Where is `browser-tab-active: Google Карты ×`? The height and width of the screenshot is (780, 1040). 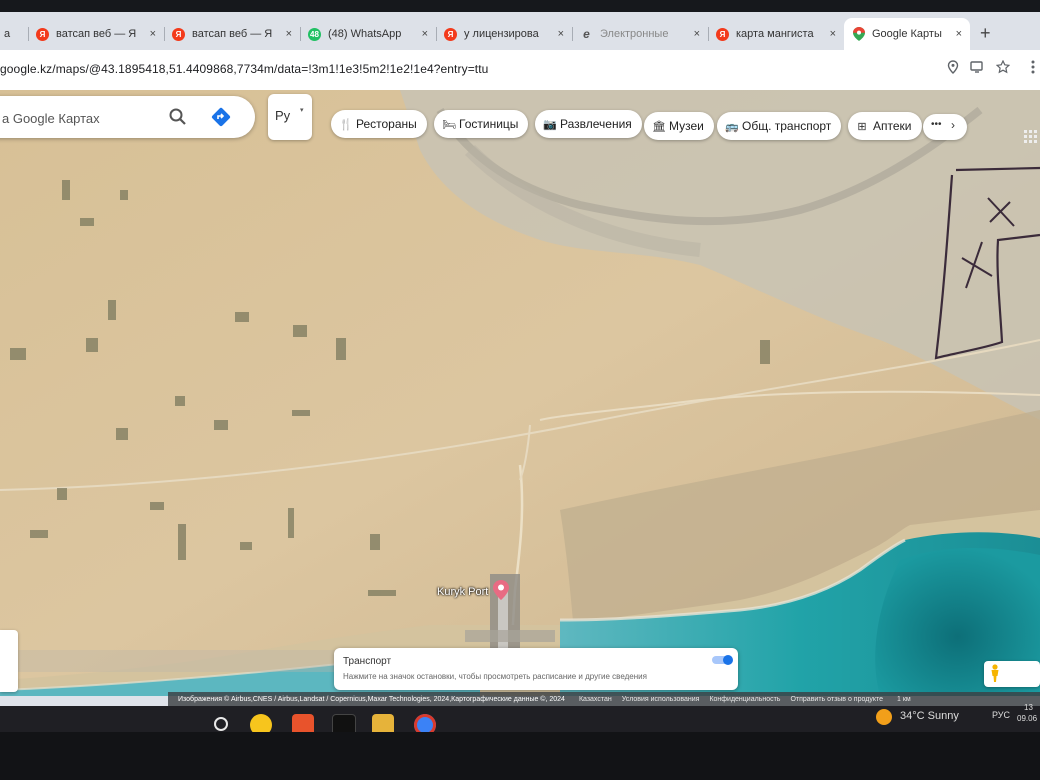 browser-tab-active: Google Карты × is located at coordinates (907, 34).